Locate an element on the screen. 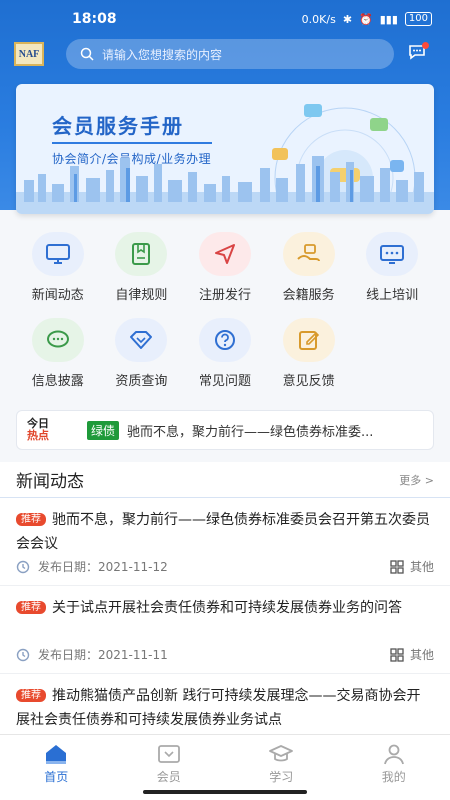  nav-home: 首页 is located at coordinates (56, 767).